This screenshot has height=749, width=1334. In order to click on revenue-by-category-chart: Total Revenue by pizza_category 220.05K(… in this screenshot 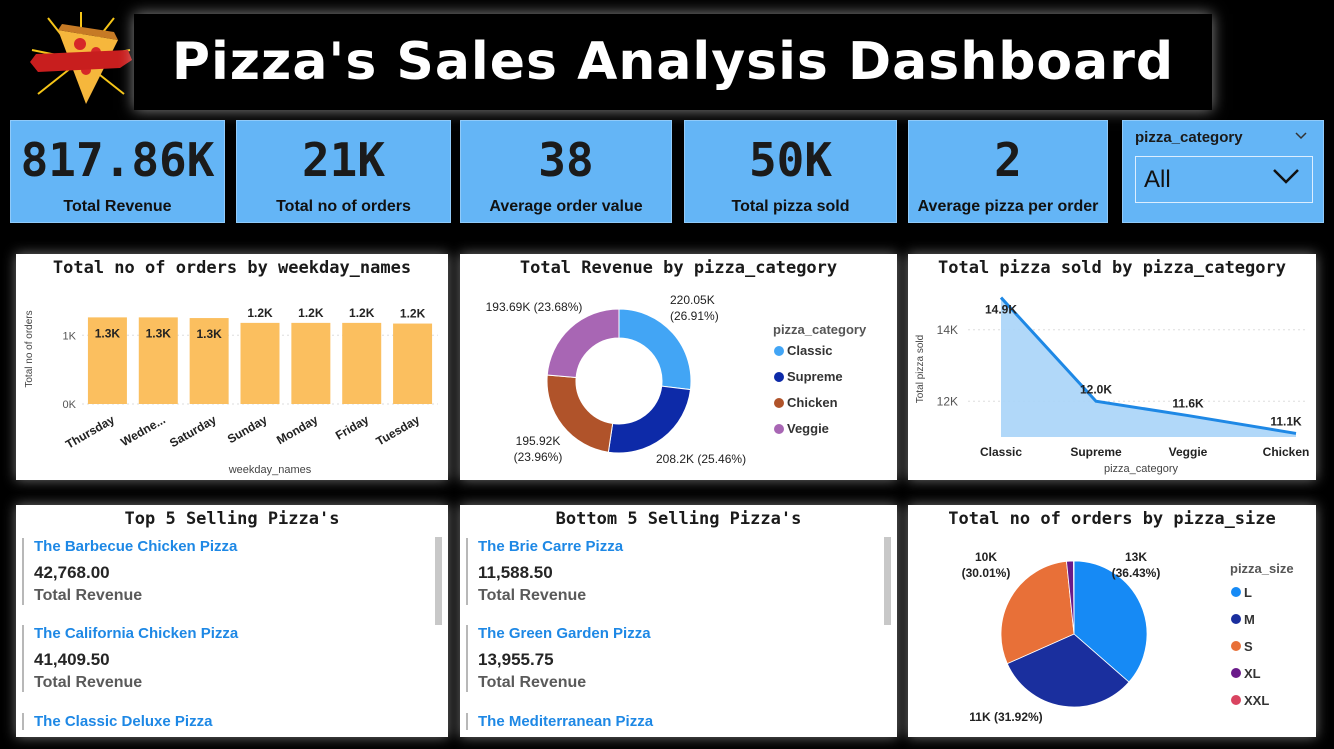, I will do `click(678, 367)`.